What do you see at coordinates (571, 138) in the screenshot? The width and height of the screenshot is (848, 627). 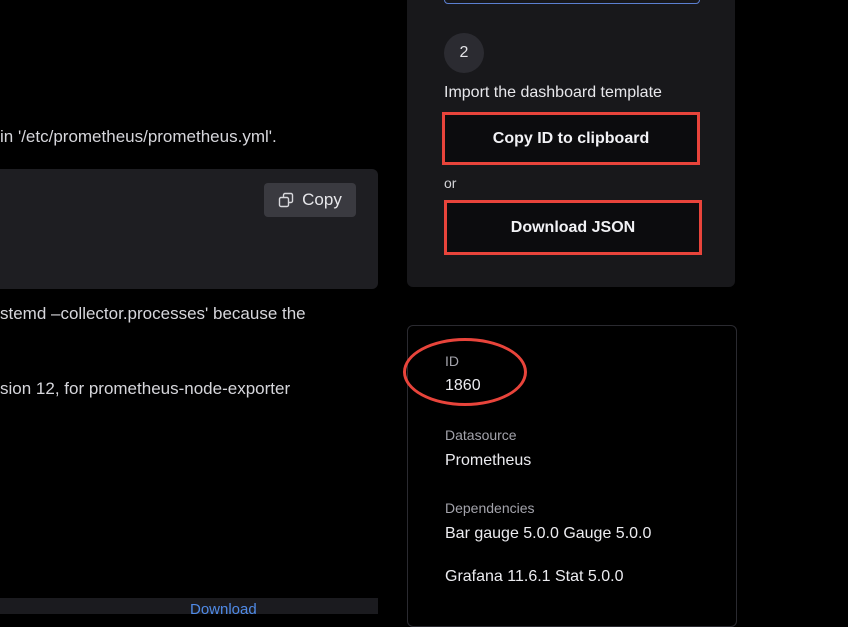 I see `copy-id-button: Copy ID to clipboard` at bounding box center [571, 138].